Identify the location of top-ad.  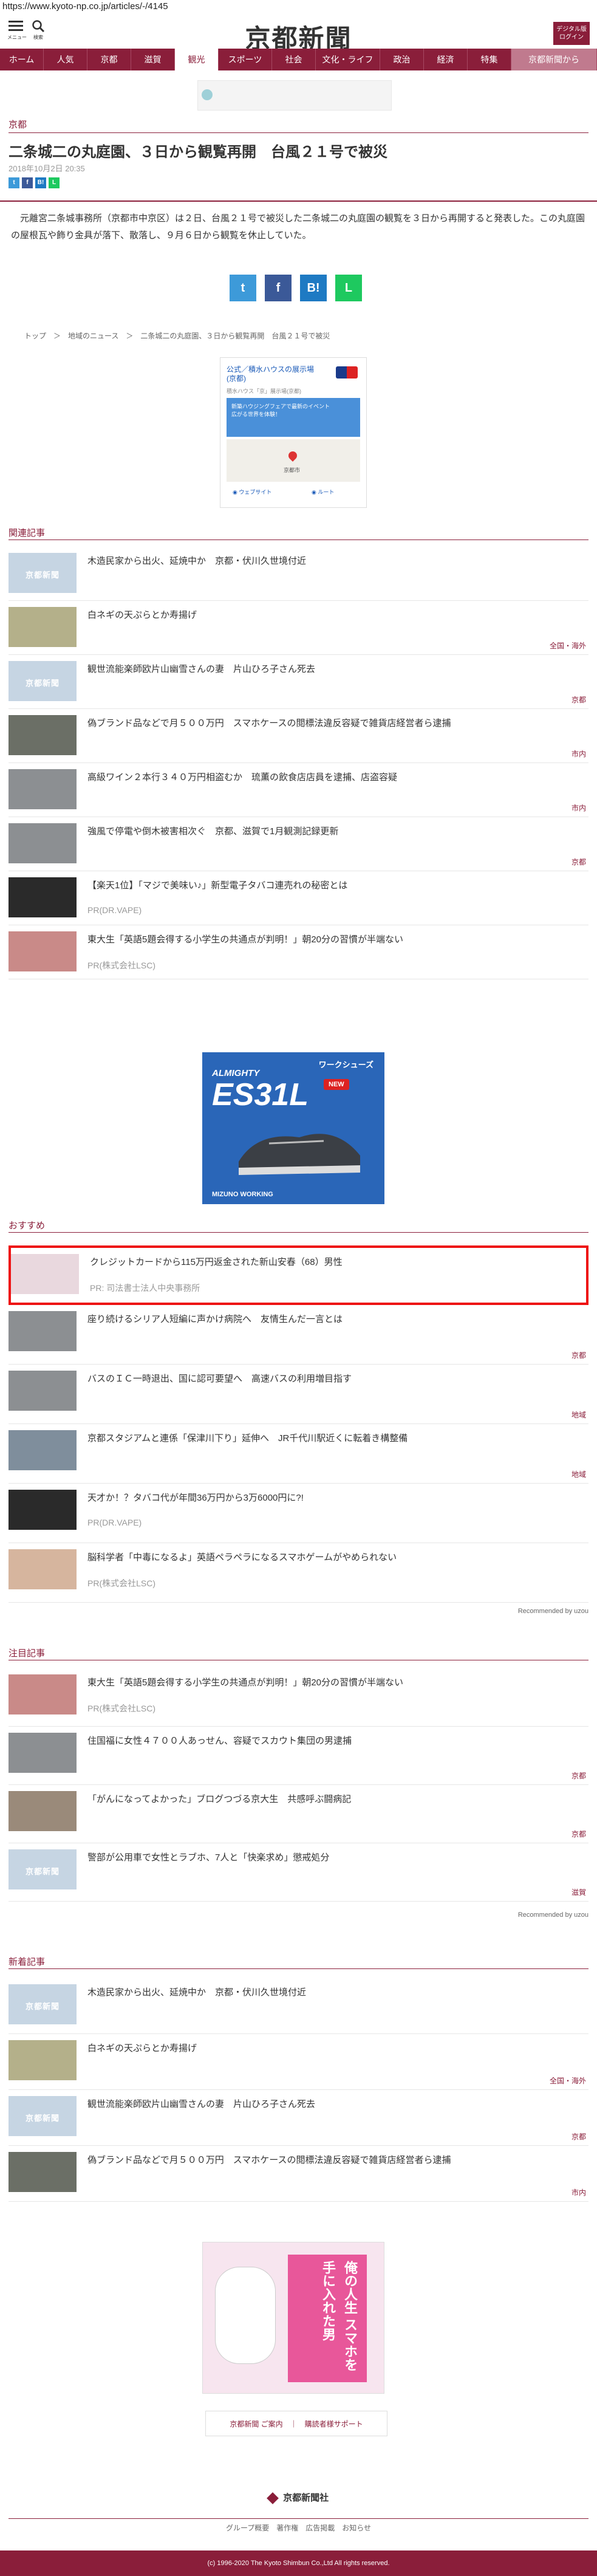
(294, 95).